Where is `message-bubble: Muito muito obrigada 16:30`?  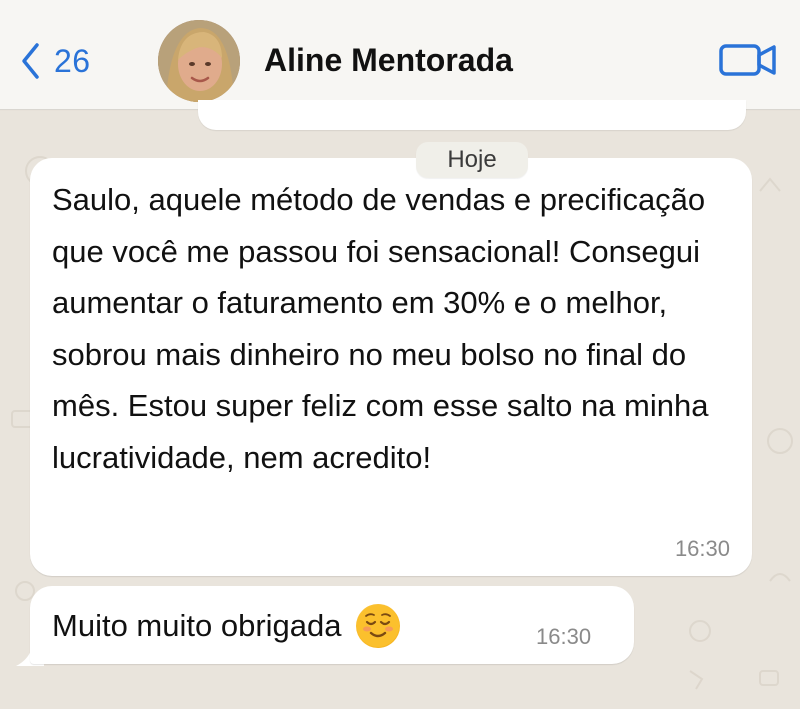
message-bubble: Muito muito obrigada 16:30 is located at coordinates (332, 625).